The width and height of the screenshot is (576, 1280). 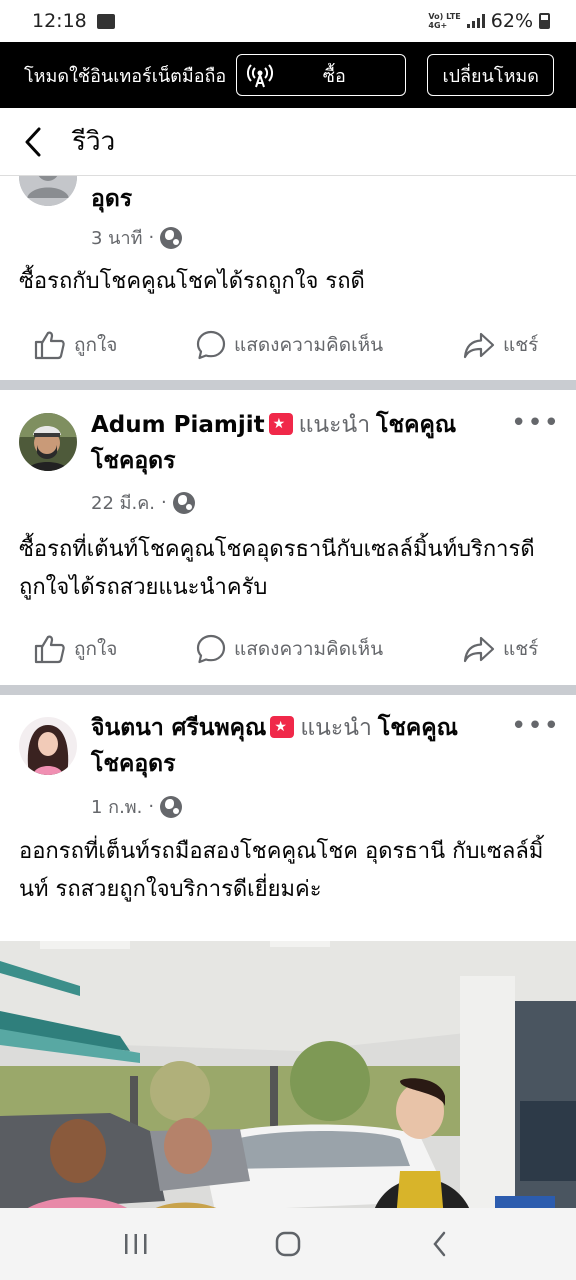 What do you see at coordinates (178, 425) in the screenshot?
I see `author-name: Adum Piamjit` at bounding box center [178, 425].